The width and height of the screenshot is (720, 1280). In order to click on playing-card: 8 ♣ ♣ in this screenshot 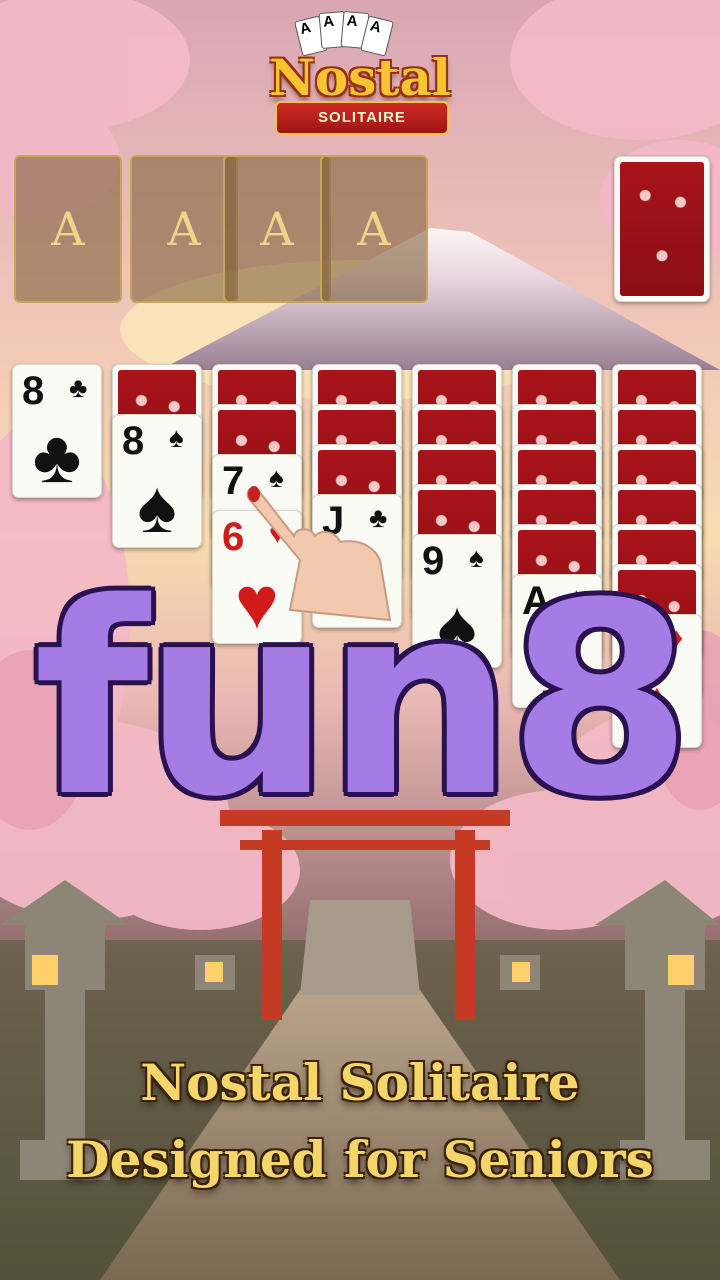, I will do `click(57, 431)`.